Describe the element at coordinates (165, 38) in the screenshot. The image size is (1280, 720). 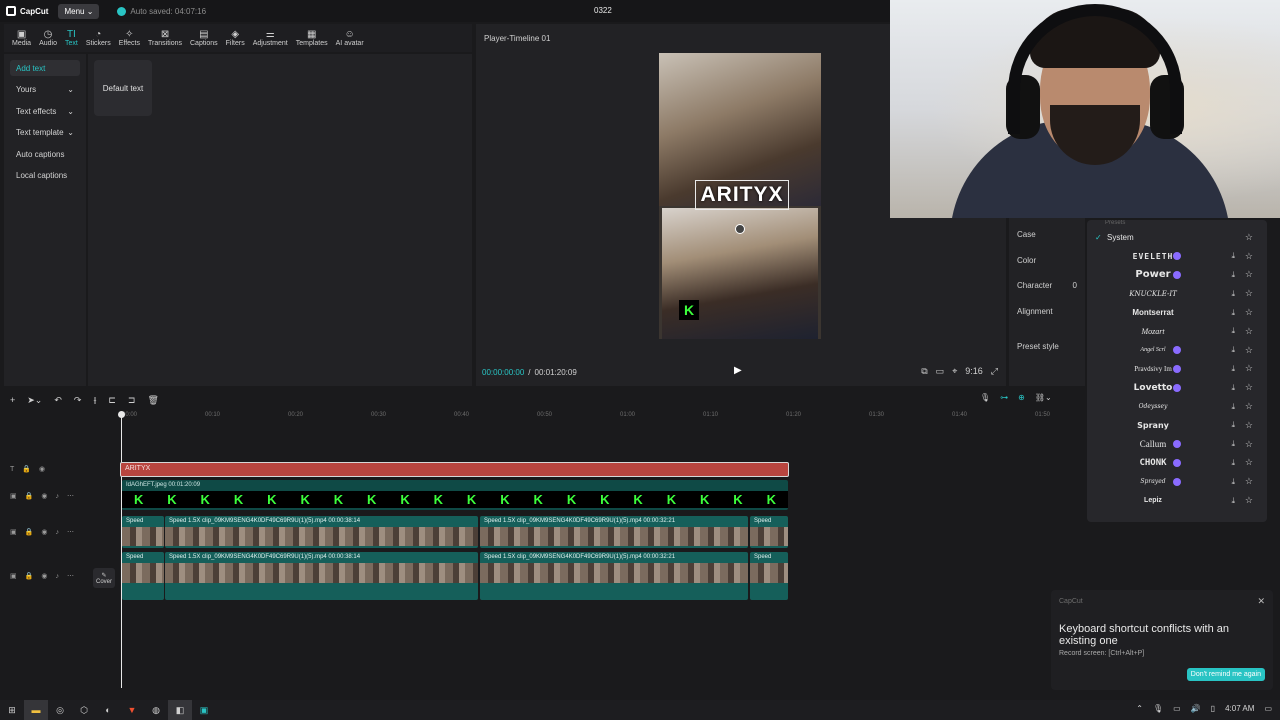
I see `tool-transitions: ⊠ Transitions` at that location.